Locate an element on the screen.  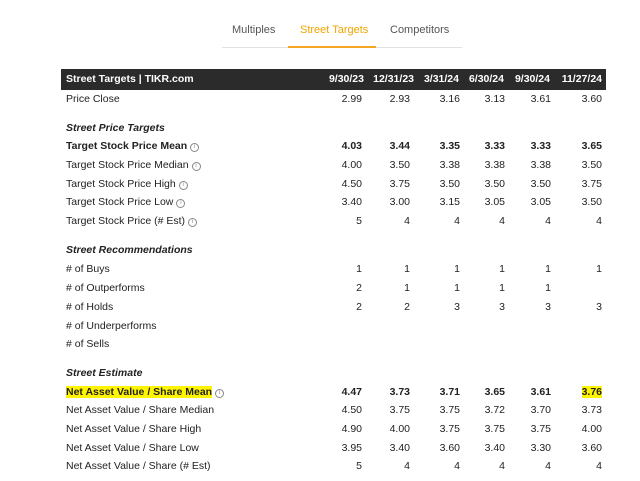
row-label: # of Underperforms is located at coordinates (111, 326).